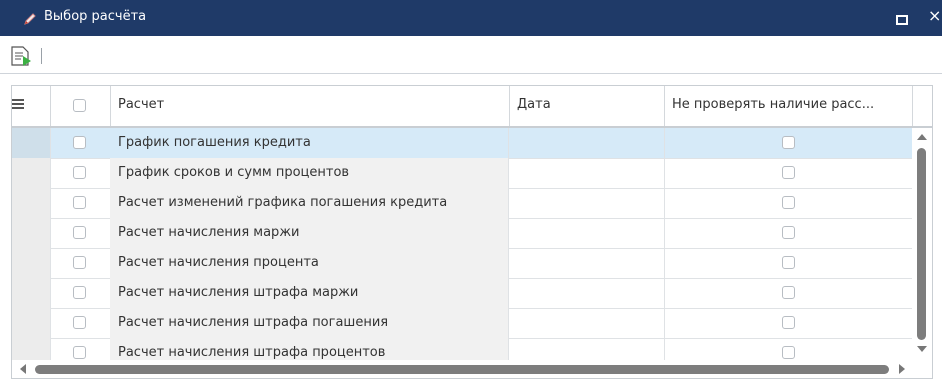 Image resolution: width=942 pixels, height=383 pixels. I want to click on maximize-icon, so click(902, 20).